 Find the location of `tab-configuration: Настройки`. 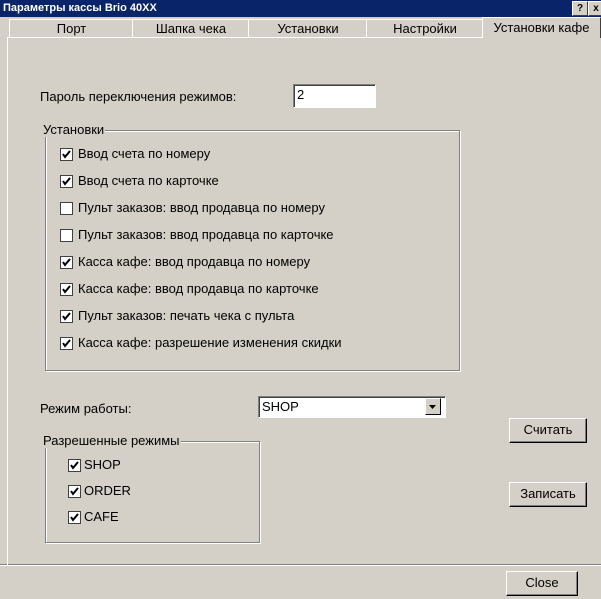

tab-configuration: Настройки is located at coordinates (425, 28).